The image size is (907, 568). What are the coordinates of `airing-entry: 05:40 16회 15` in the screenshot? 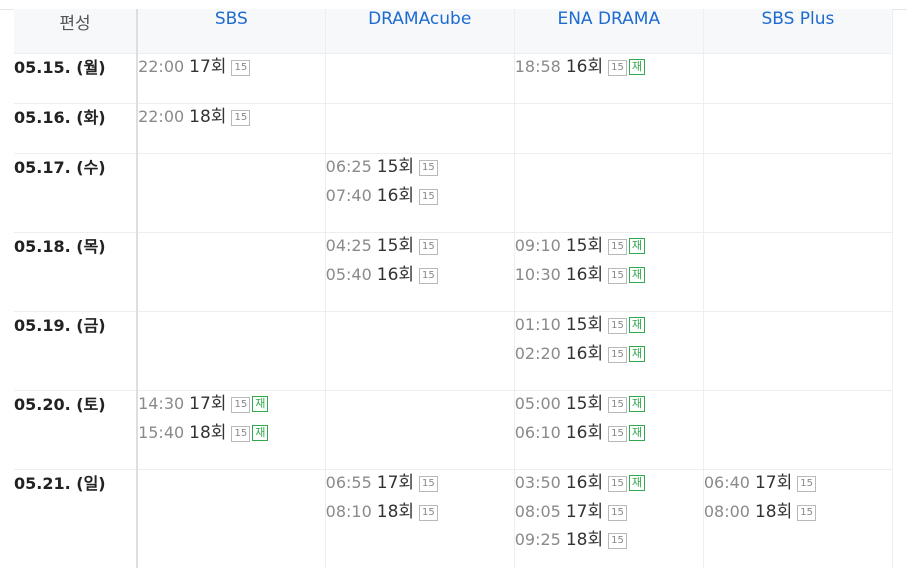 It's located at (420, 276).